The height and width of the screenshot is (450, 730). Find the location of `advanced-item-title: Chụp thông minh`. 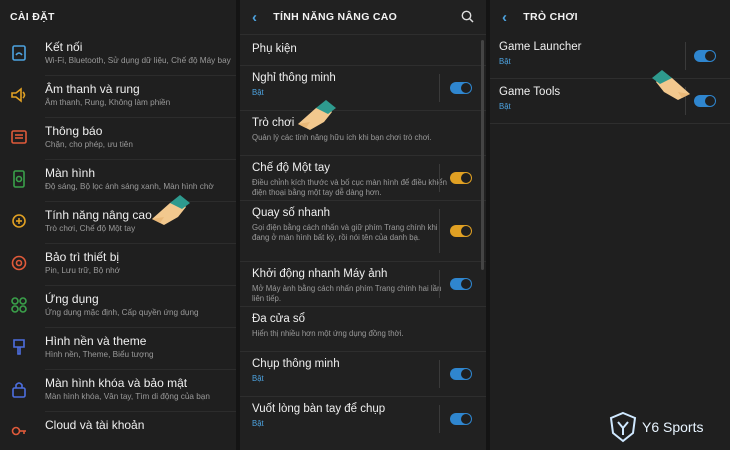

advanced-item-title: Chụp thông minh is located at coordinates (296, 364).